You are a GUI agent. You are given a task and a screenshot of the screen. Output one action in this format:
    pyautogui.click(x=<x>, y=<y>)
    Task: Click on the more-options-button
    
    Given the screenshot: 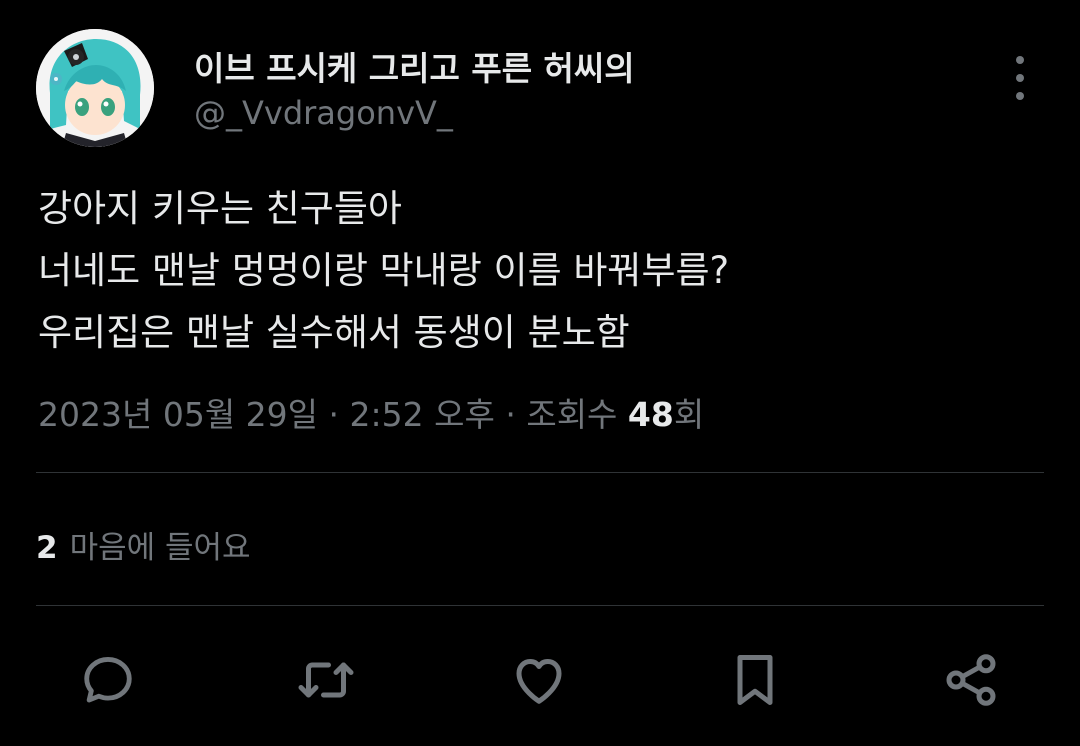 What is the action you would take?
    pyautogui.click(x=1020, y=78)
    